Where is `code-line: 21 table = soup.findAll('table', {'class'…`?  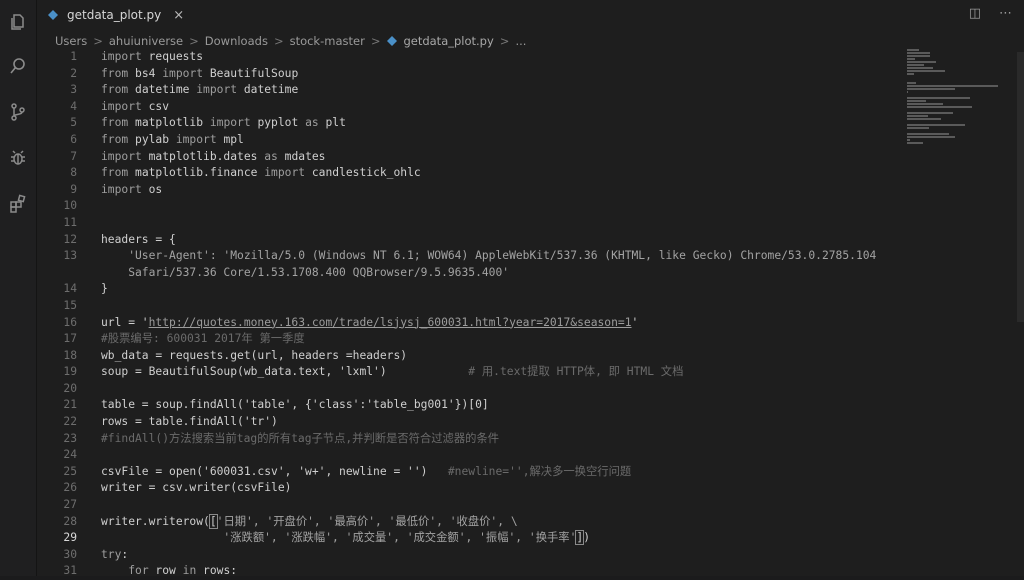 code-line: 21 table = soup.findAll('table', {'class'… is located at coordinates (467, 405).